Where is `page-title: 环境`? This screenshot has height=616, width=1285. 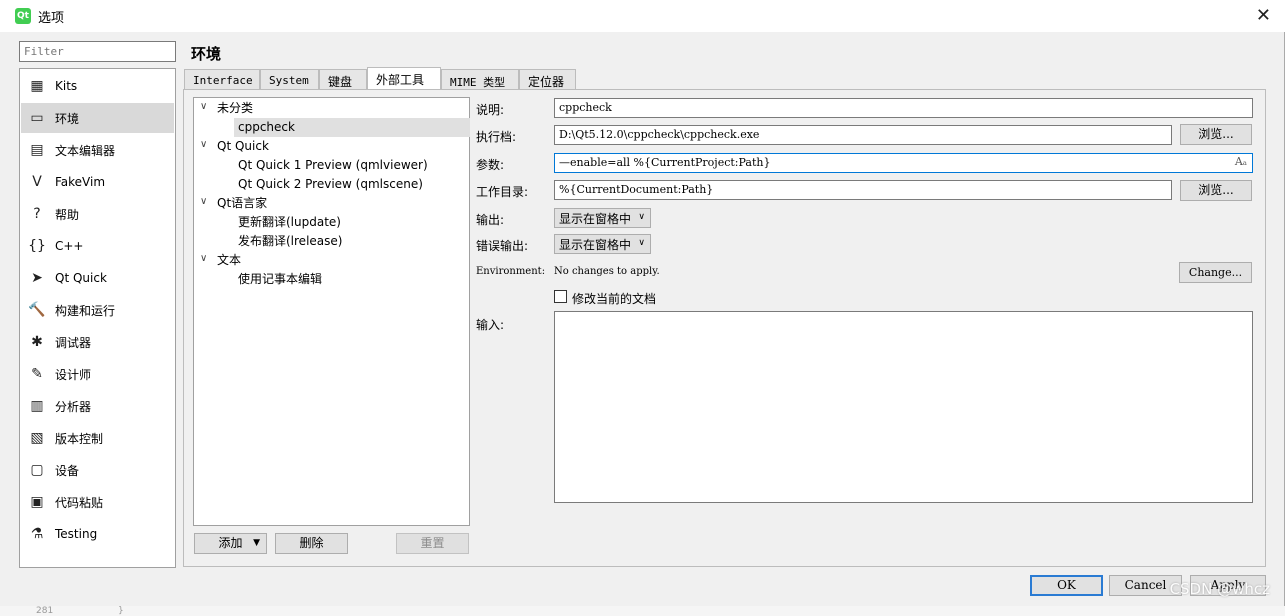 page-title: 环境 is located at coordinates (206, 54).